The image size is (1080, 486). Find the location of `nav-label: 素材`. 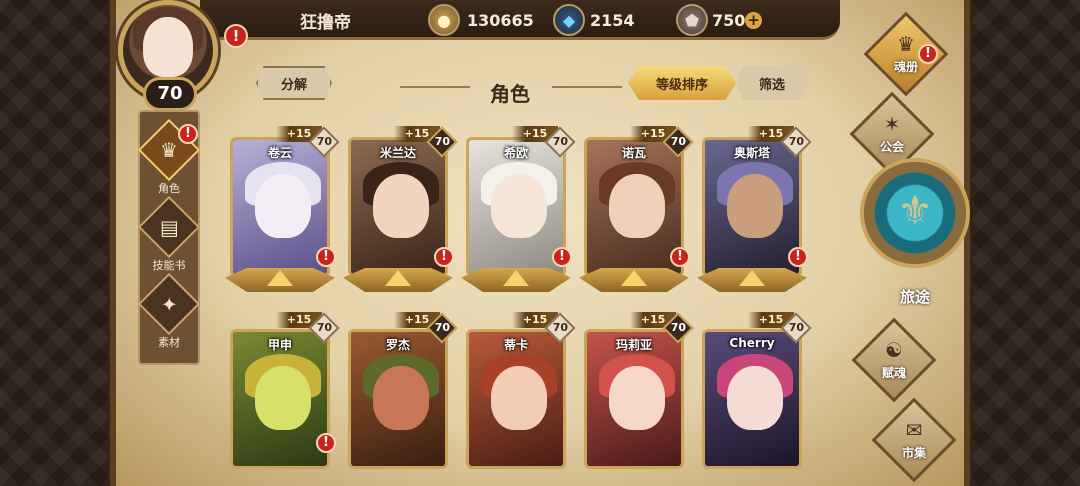

nav-label: 素材 is located at coordinates (169, 342).